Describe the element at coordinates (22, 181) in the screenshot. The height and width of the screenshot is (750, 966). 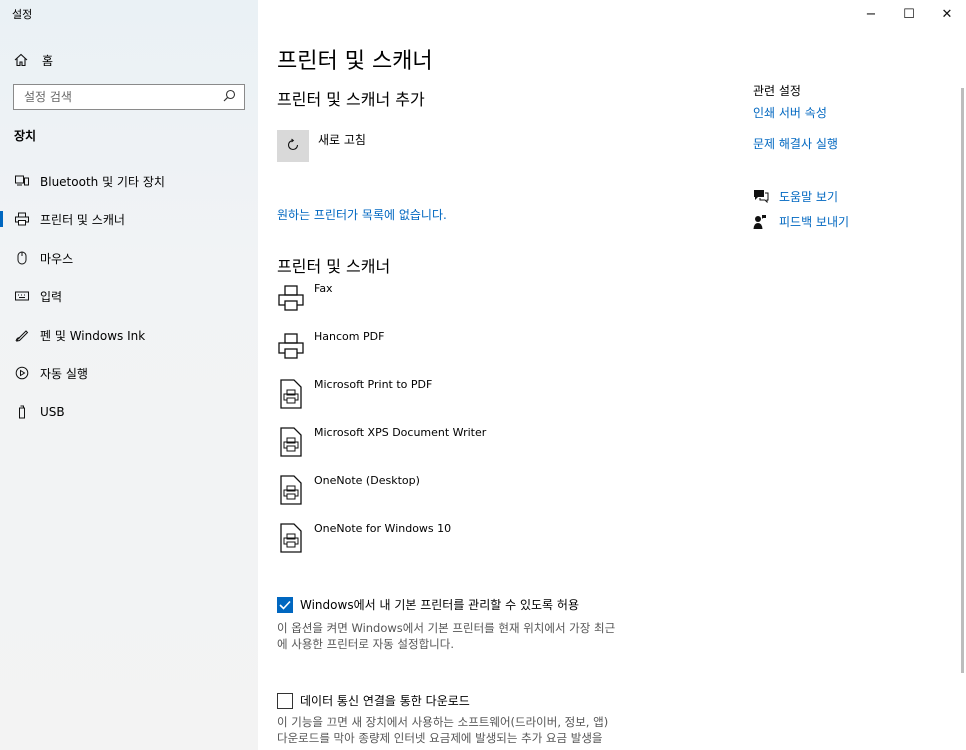
I see `bluetooth-devices-icon` at that location.